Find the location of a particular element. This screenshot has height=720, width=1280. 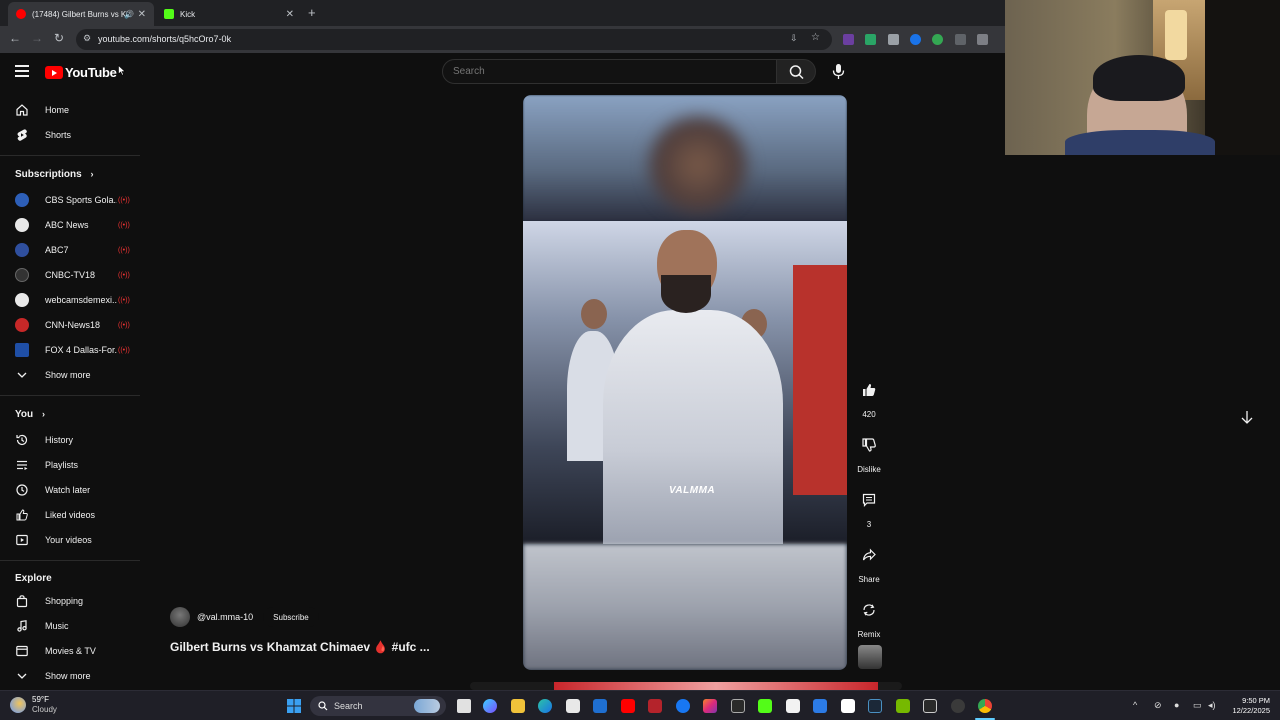

live-icon: ((•)) is located at coordinates (124, 300).